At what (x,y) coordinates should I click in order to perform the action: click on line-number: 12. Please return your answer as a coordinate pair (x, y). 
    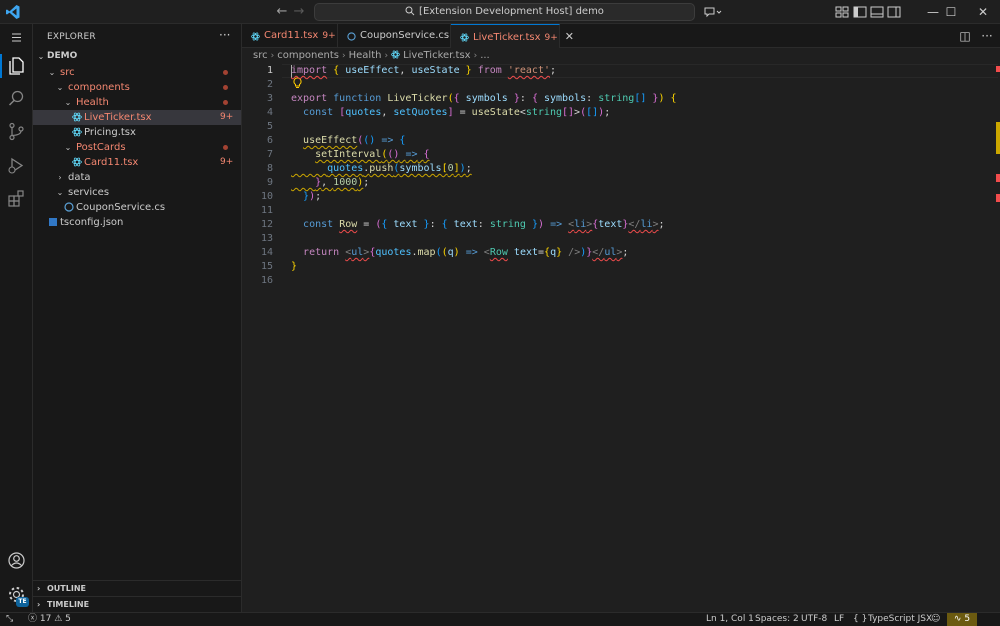
    Looking at the image, I should click on (266, 224).